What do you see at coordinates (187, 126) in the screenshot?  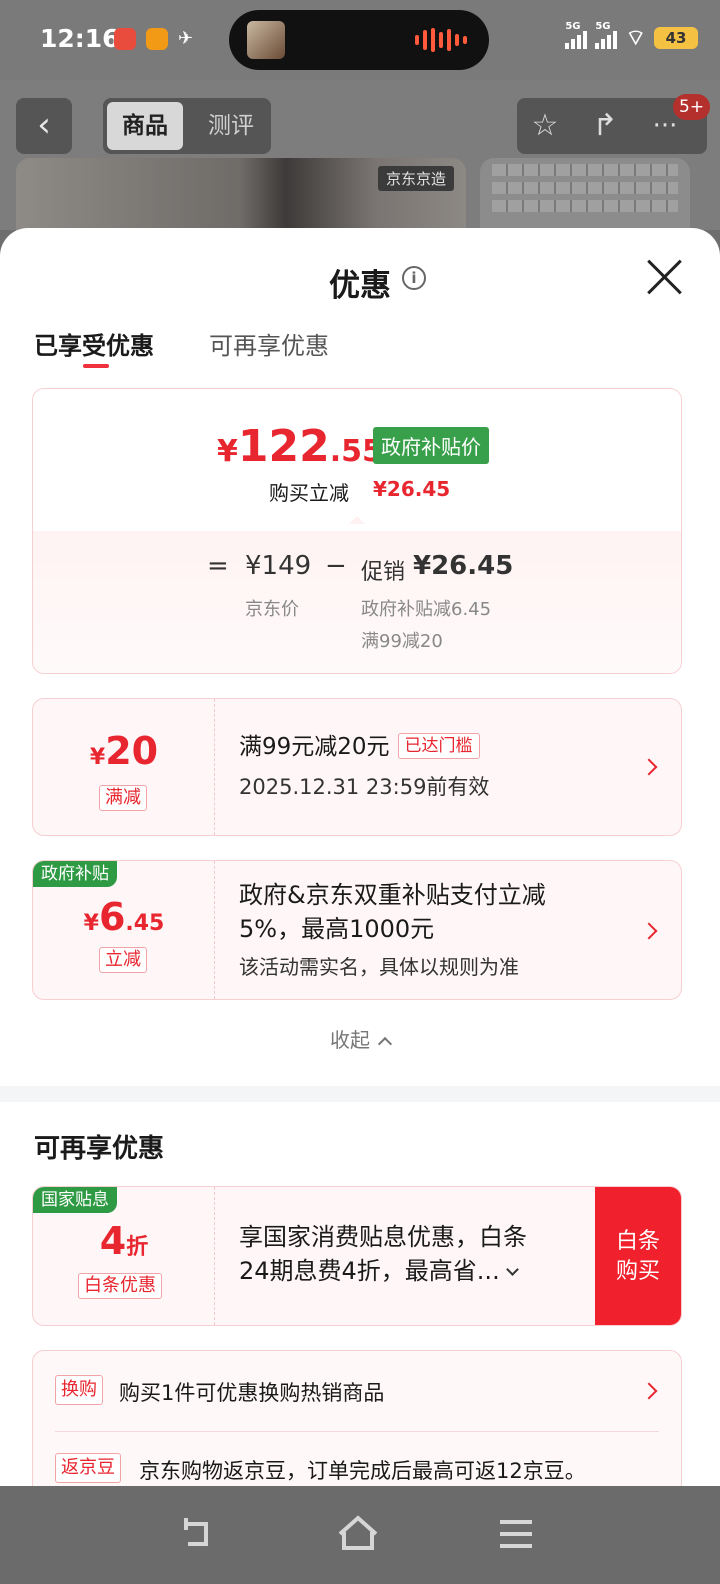 I see `product-tabs: 商品 测评` at bounding box center [187, 126].